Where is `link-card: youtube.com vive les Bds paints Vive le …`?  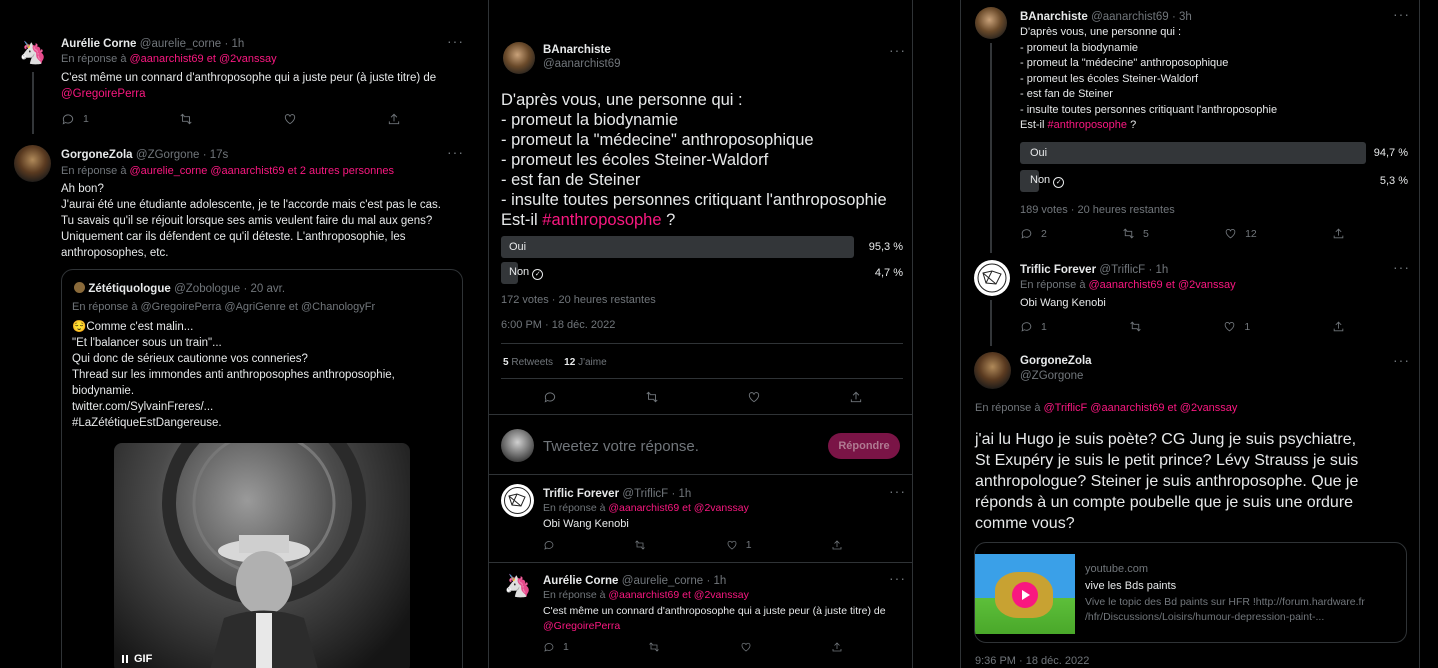
link-card: youtube.com vive les Bds paints Vive le … is located at coordinates (1190, 592).